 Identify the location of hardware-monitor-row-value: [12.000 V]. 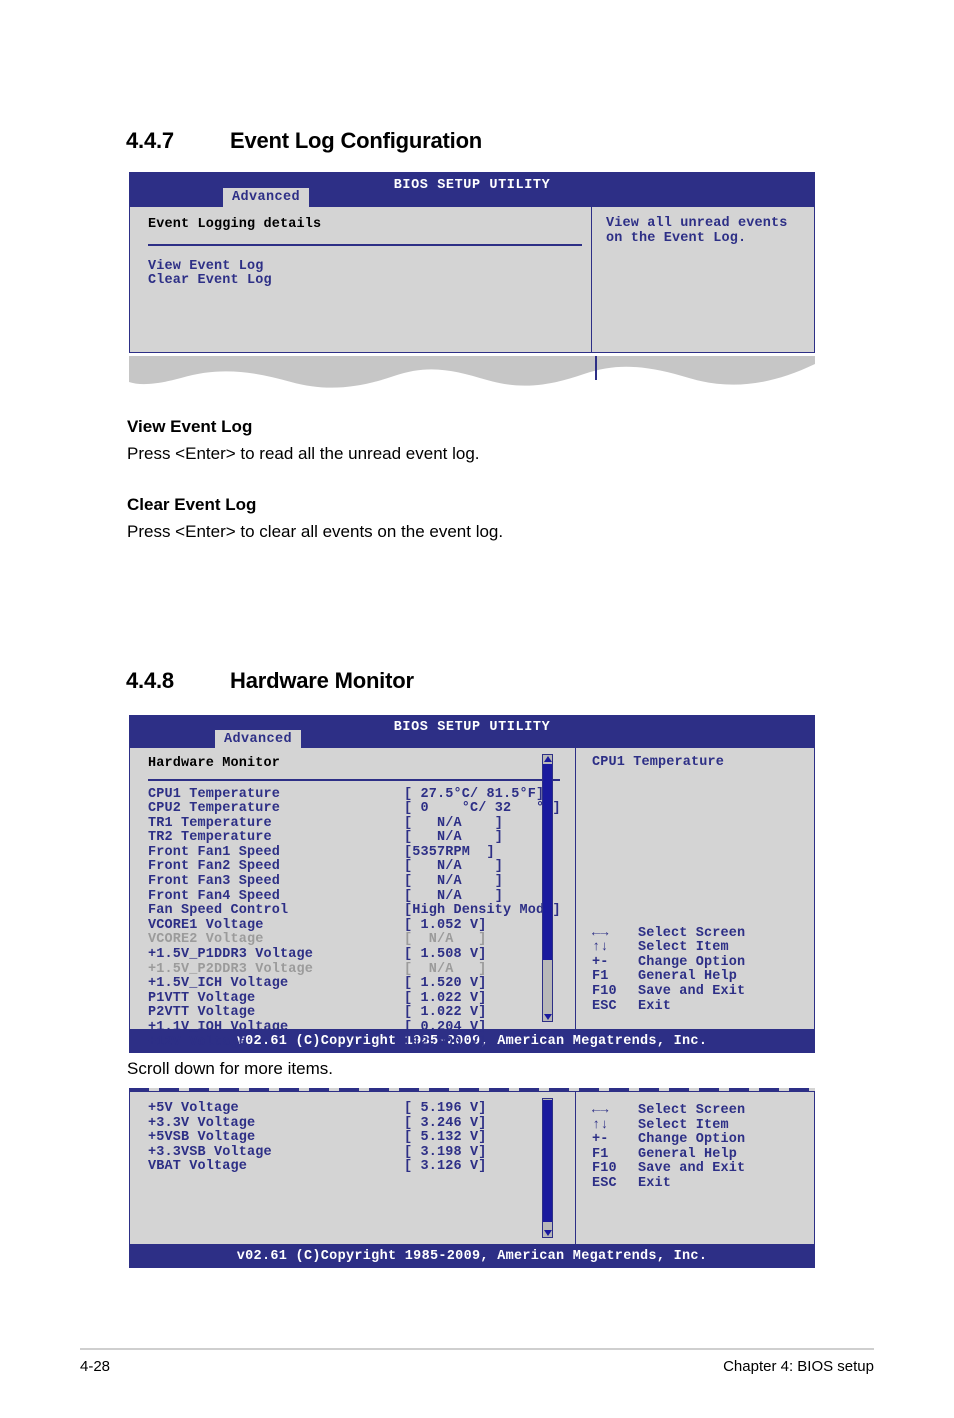
(445, 1042).